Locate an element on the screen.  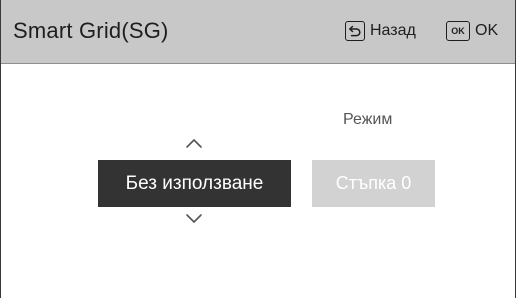
chevron-up-icon is located at coordinates (194, 143).